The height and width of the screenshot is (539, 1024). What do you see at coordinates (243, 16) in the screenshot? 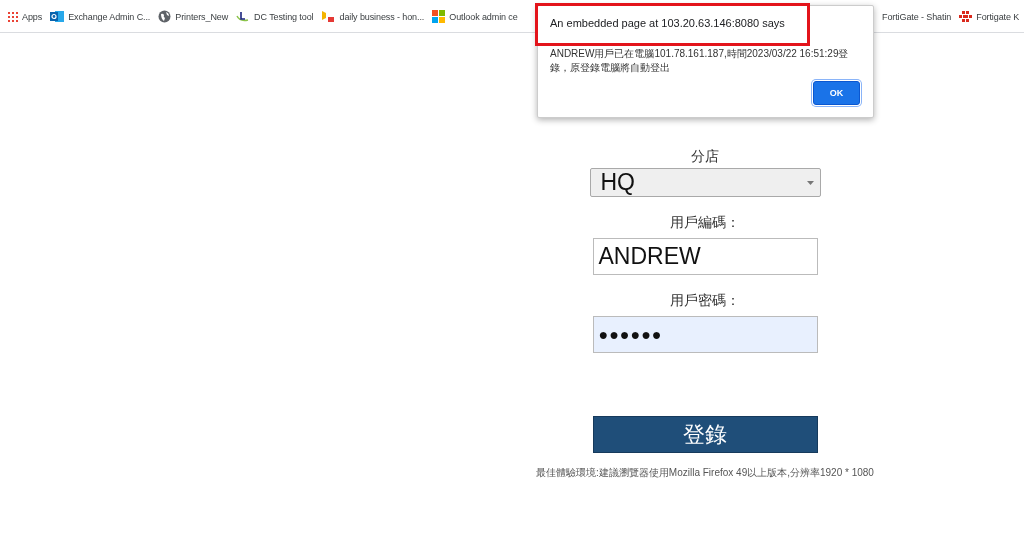
I see `letter-l-icon` at bounding box center [243, 16].